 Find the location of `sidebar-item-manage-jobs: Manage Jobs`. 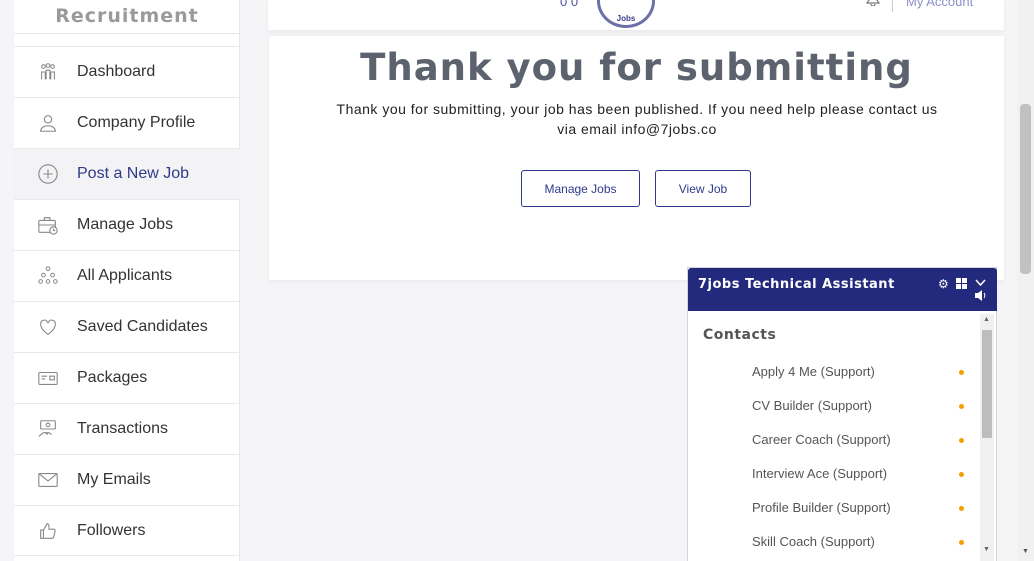

sidebar-item-manage-jobs: Manage Jobs is located at coordinates (127, 224).